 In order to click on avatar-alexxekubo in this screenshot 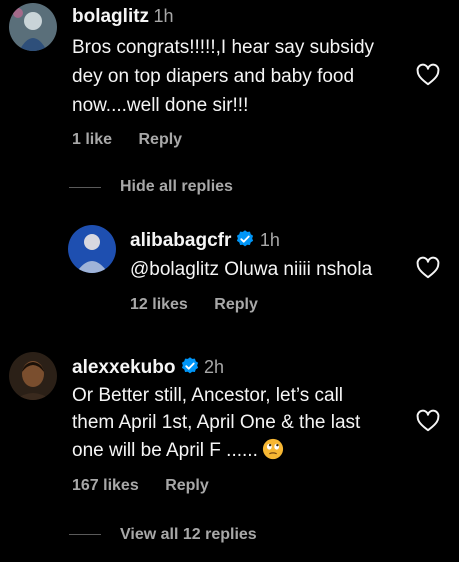, I will do `click(33, 376)`.